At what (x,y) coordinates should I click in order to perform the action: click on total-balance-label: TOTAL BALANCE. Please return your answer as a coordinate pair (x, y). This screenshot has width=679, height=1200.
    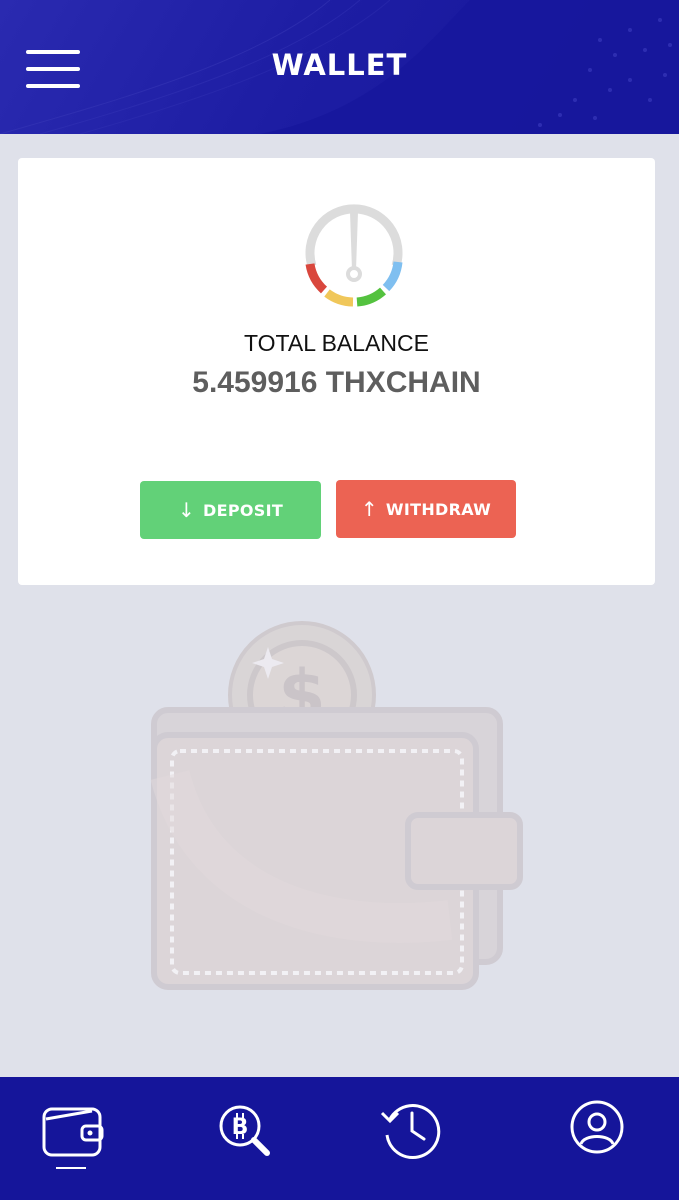
    Looking at the image, I should click on (336, 343).